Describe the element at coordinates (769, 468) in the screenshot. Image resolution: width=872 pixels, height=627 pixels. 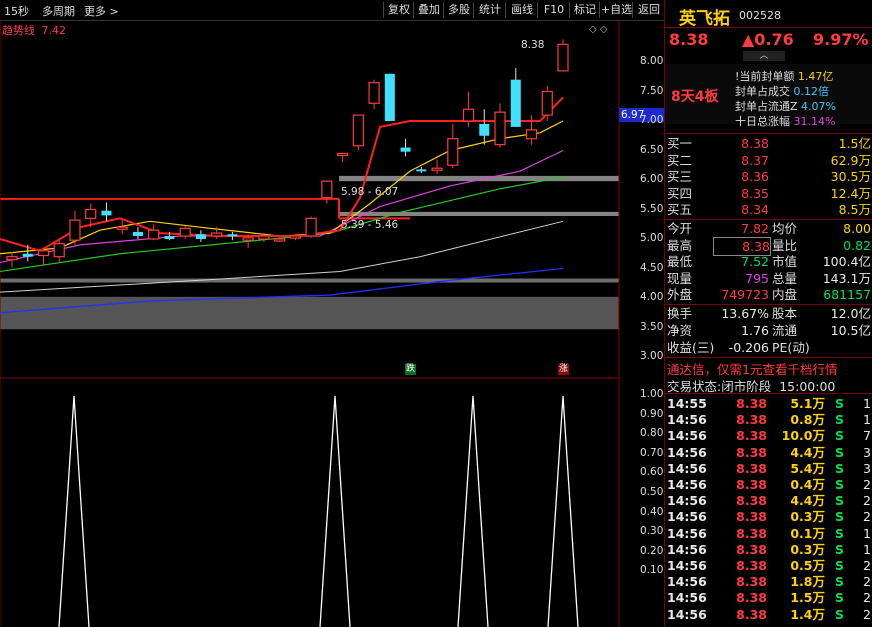
I see `tick-row: 14:56 8.38 5.4万 S 3` at that location.